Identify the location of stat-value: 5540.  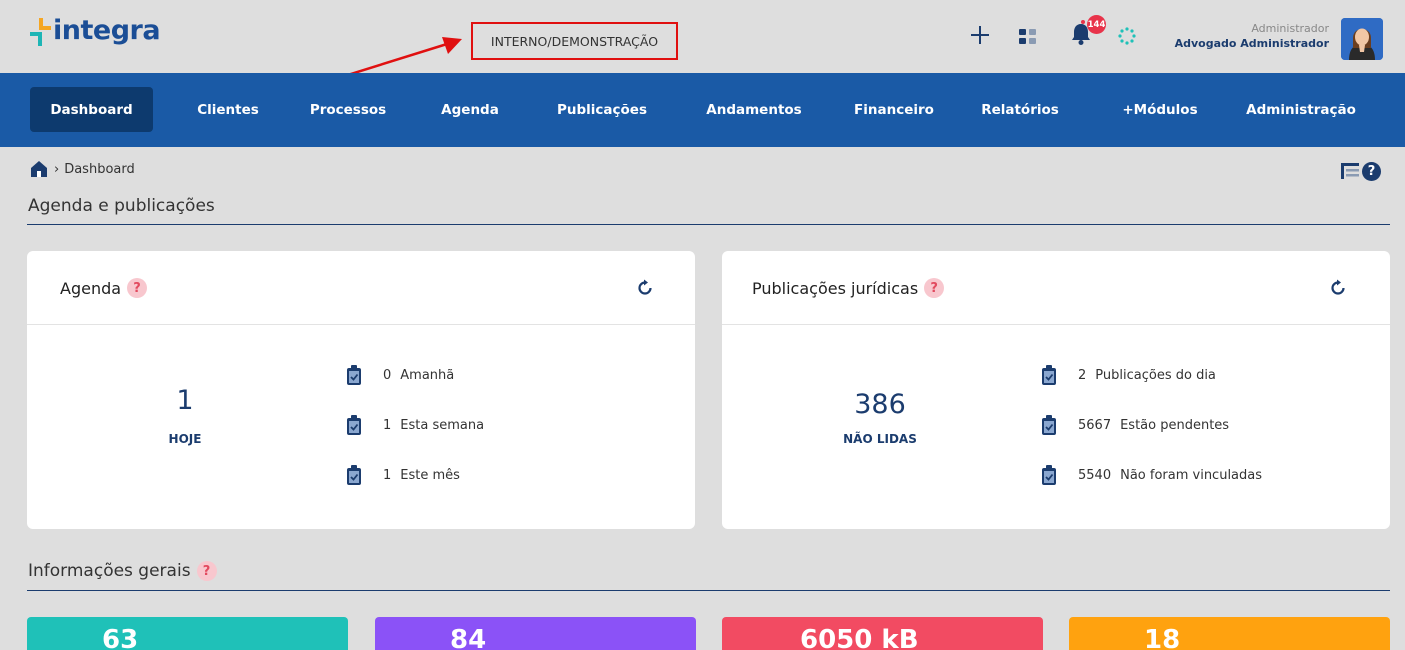
(1095, 475).